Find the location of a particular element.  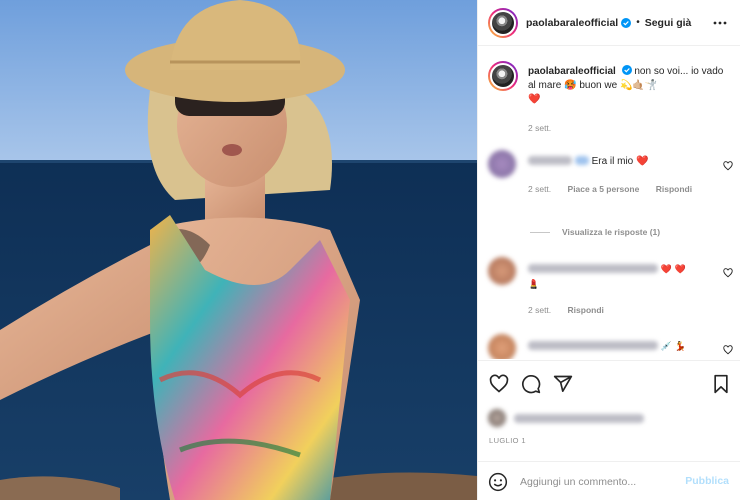

comment-meta: 2 sett. Piace a 5 persone Rispondi is located at coordinates (610, 189).